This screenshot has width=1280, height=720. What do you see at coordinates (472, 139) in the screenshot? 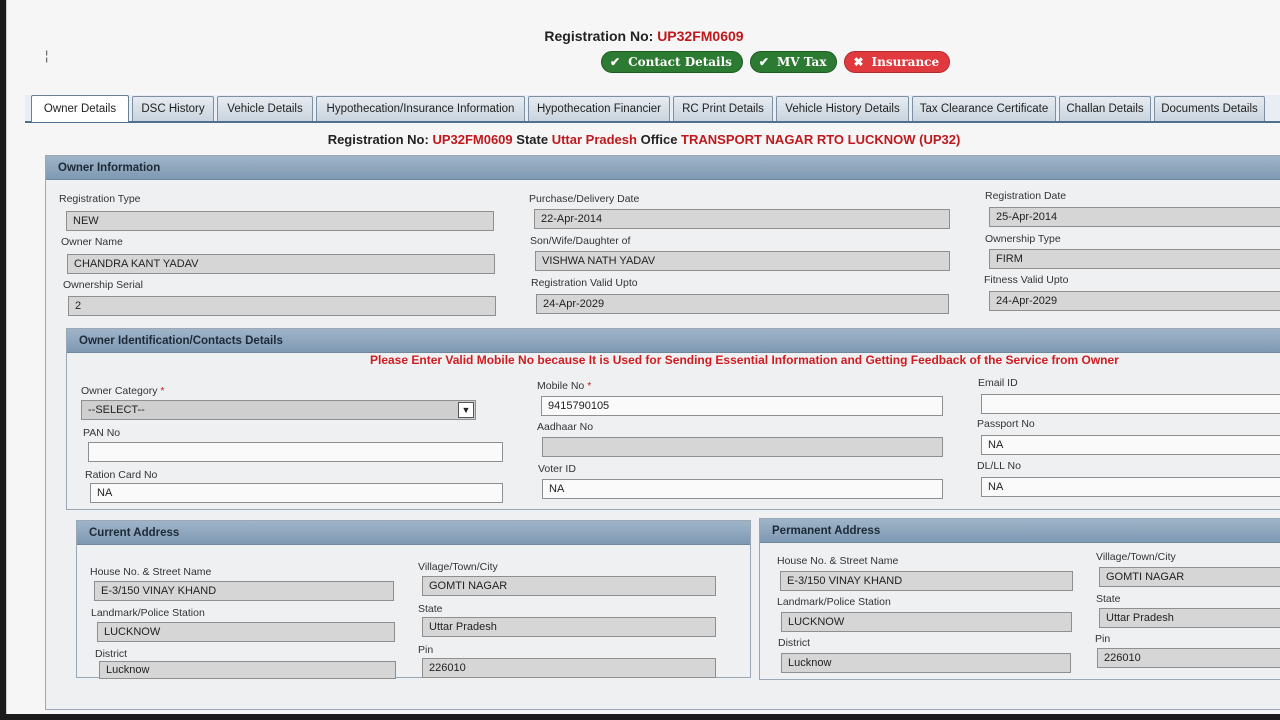
I see `reg-summary-number: UP32FM0609` at bounding box center [472, 139].